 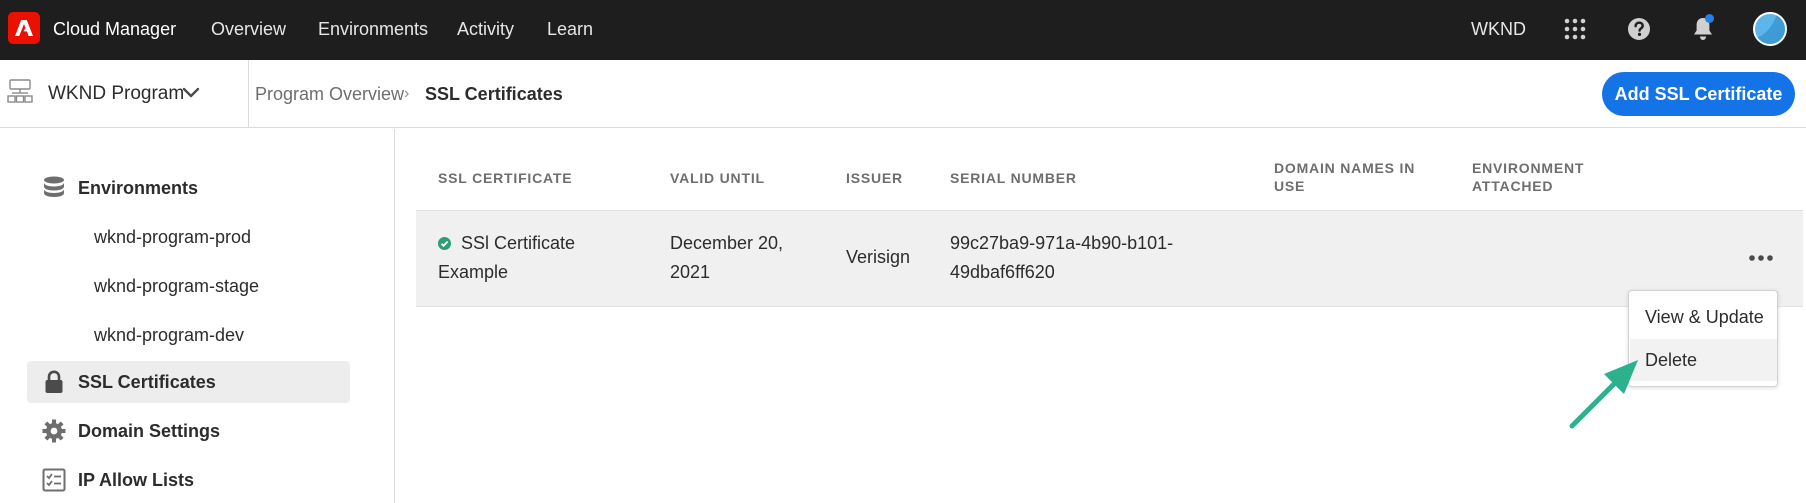 I want to click on app-switcher-icon, so click(x=1575, y=29).